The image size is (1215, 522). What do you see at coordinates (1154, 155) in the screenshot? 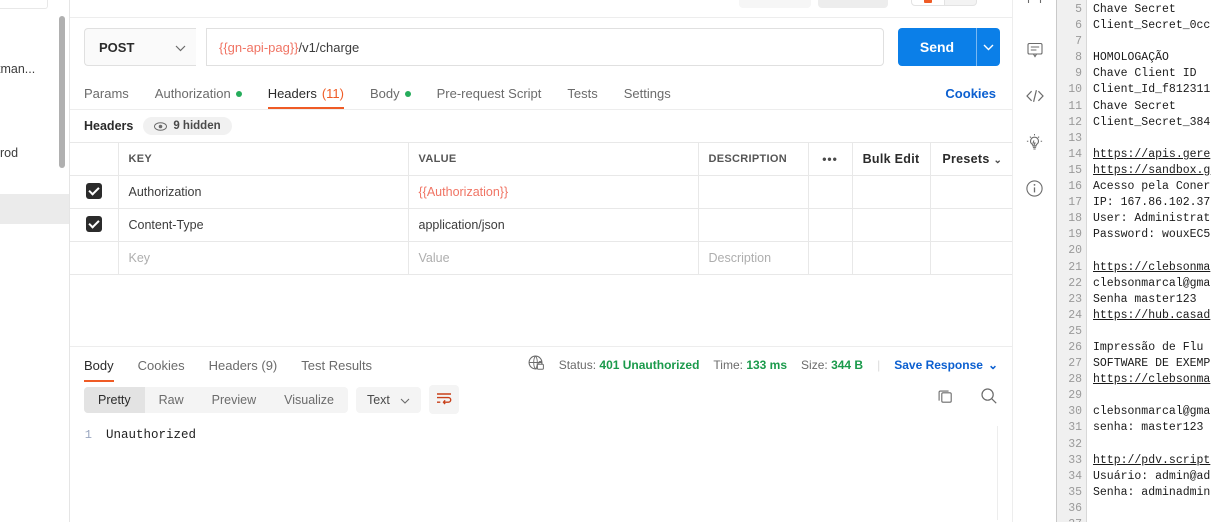
I see `editor-line-text: https://apis.gere` at bounding box center [1154, 155].